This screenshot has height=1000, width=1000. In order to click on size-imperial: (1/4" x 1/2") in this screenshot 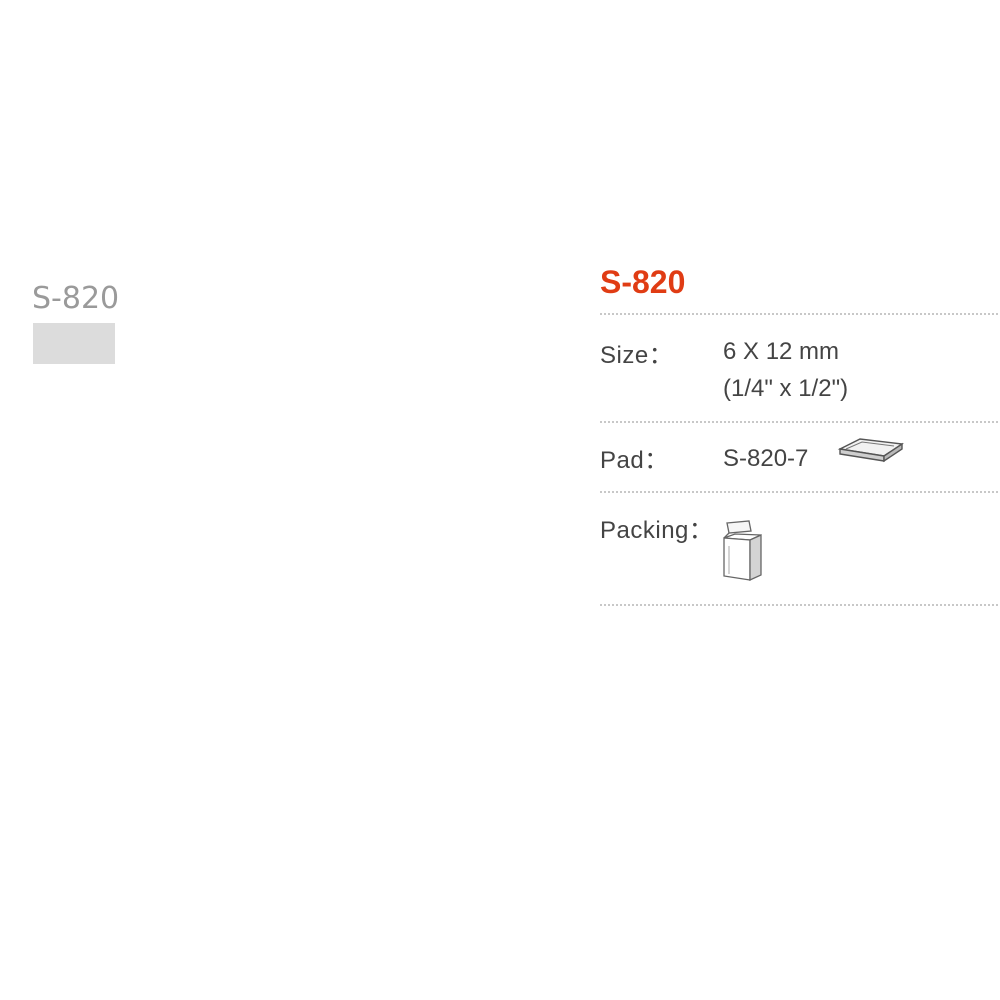, I will do `click(786, 388)`.